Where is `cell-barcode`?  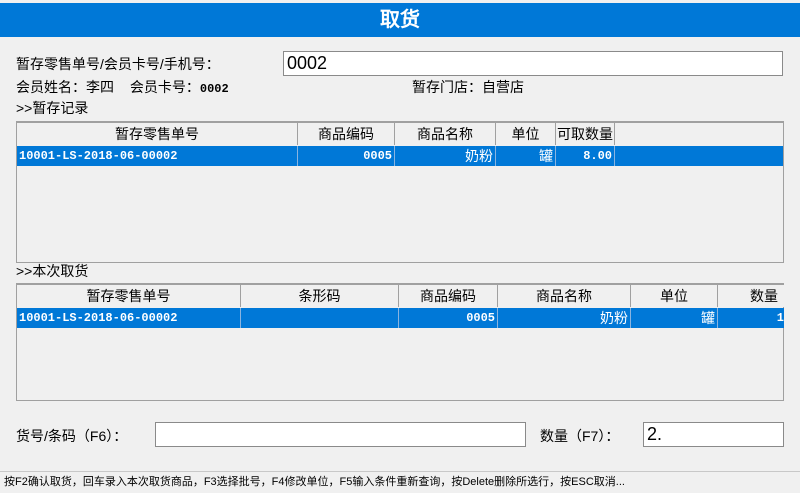 cell-barcode is located at coordinates (320, 318).